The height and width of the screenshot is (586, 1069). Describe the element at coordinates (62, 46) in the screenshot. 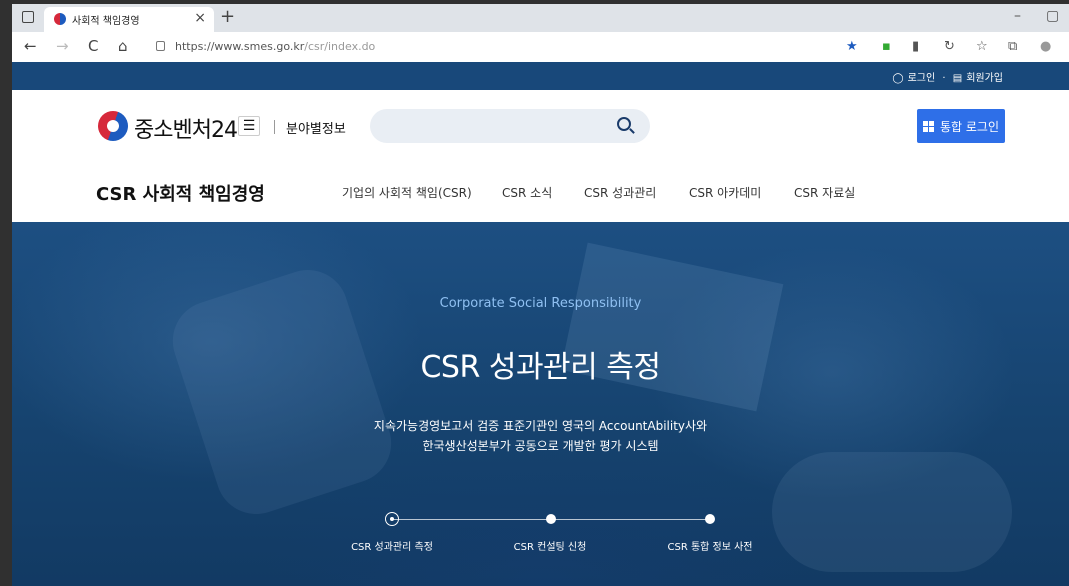

I see `forward-icon: →` at that location.